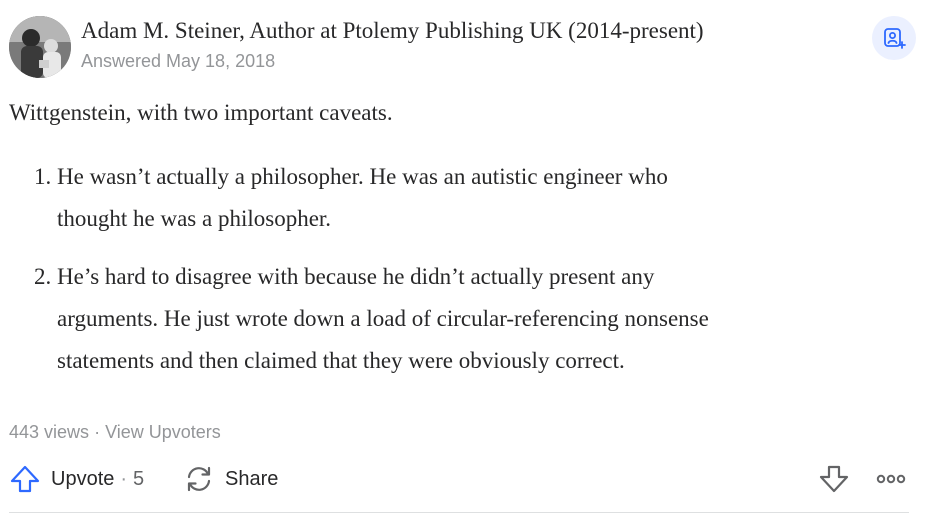  Describe the element at coordinates (25, 479) in the screenshot. I see `up-arrow-icon` at that location.